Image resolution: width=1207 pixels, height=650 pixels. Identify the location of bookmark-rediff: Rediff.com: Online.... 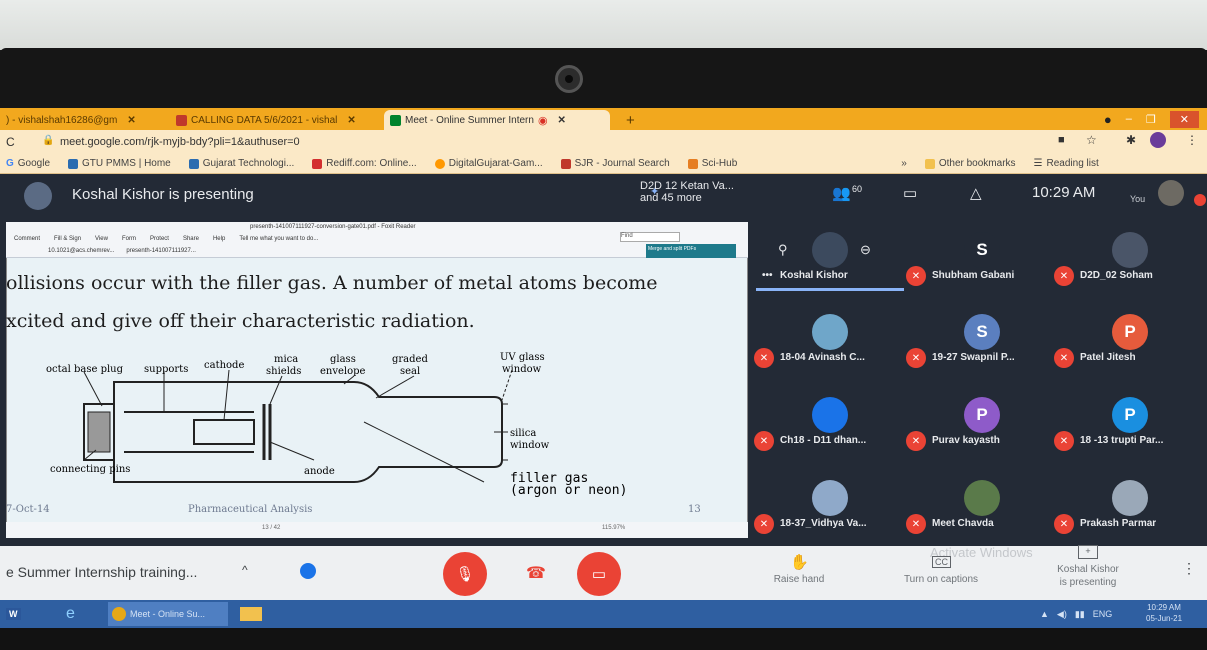
(364, 163).